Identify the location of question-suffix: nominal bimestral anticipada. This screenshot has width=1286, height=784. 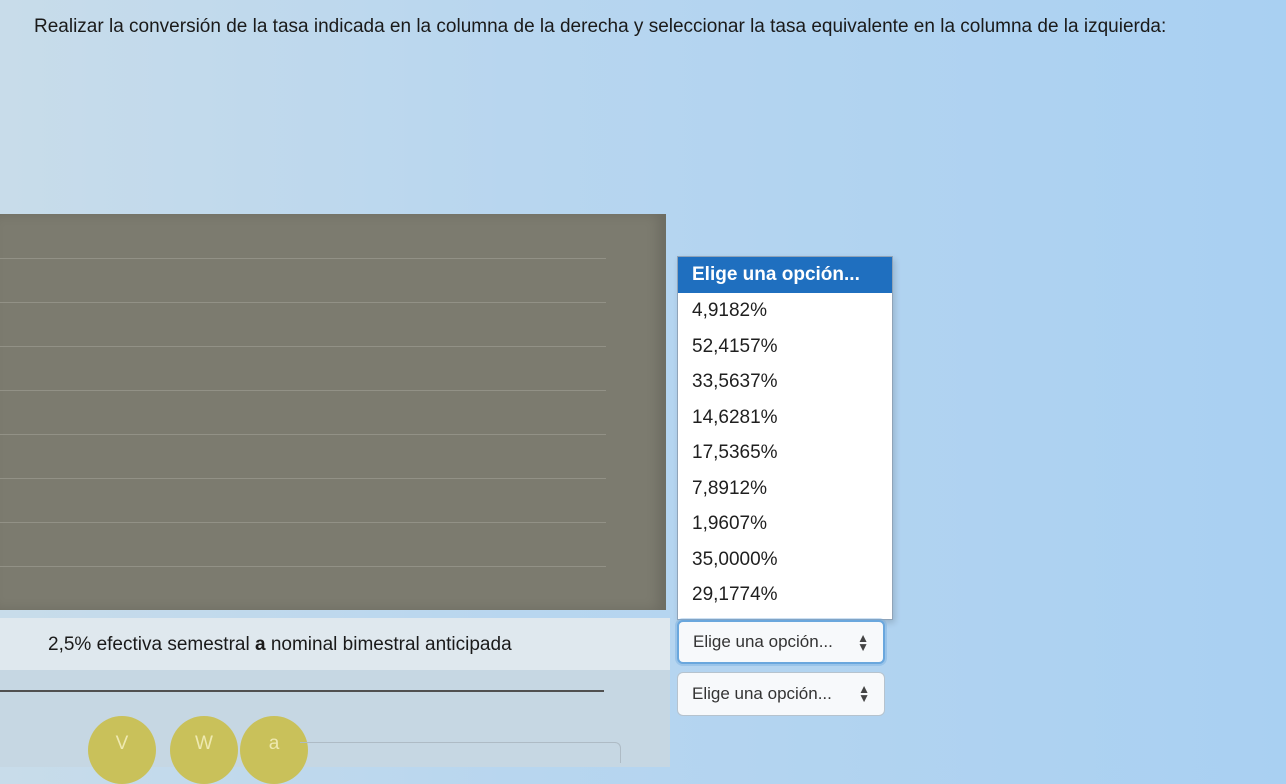
(388, 644).